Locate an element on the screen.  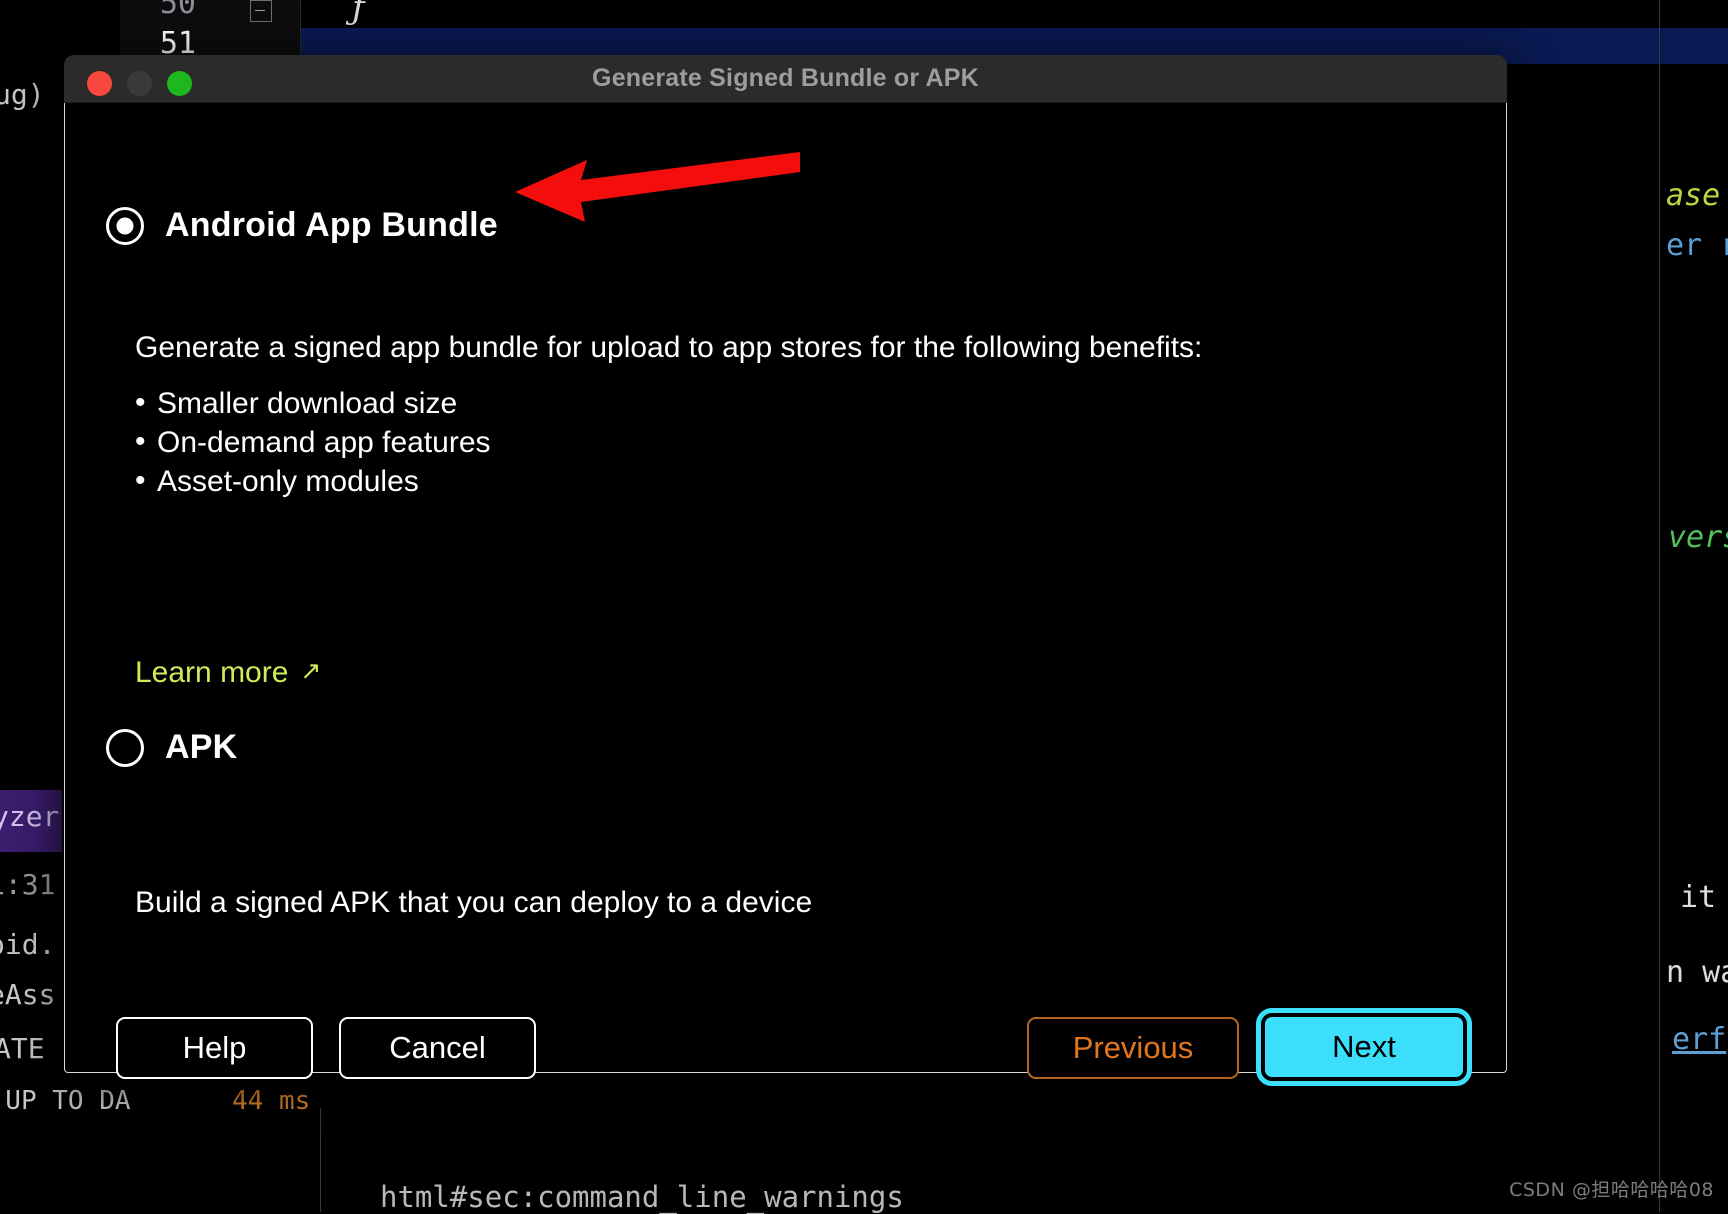
learn-more-link: Learn more ↗ is located at coordinates (228, 673).